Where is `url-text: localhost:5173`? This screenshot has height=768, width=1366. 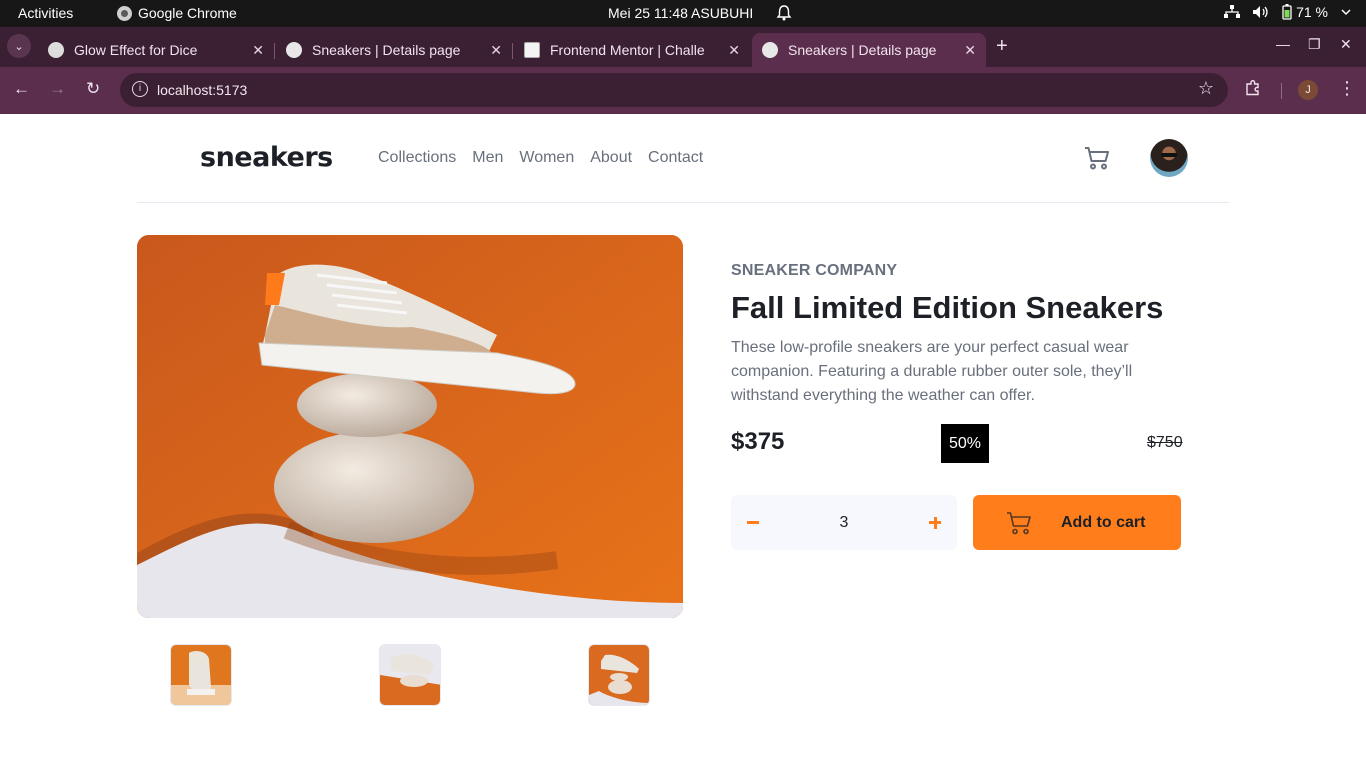
url-text: localhost:5173 is located at coordinates (202, 90).